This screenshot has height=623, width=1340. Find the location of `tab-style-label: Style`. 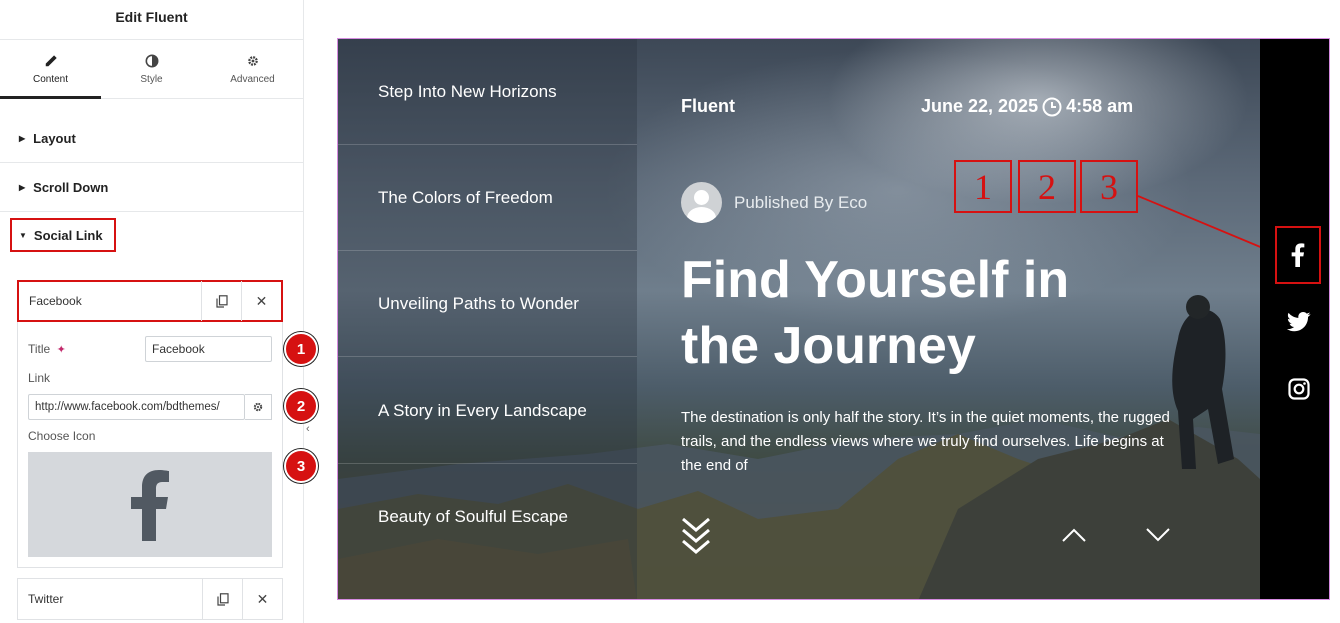

tab-style-label: Style is located at coordinates (151, 79).